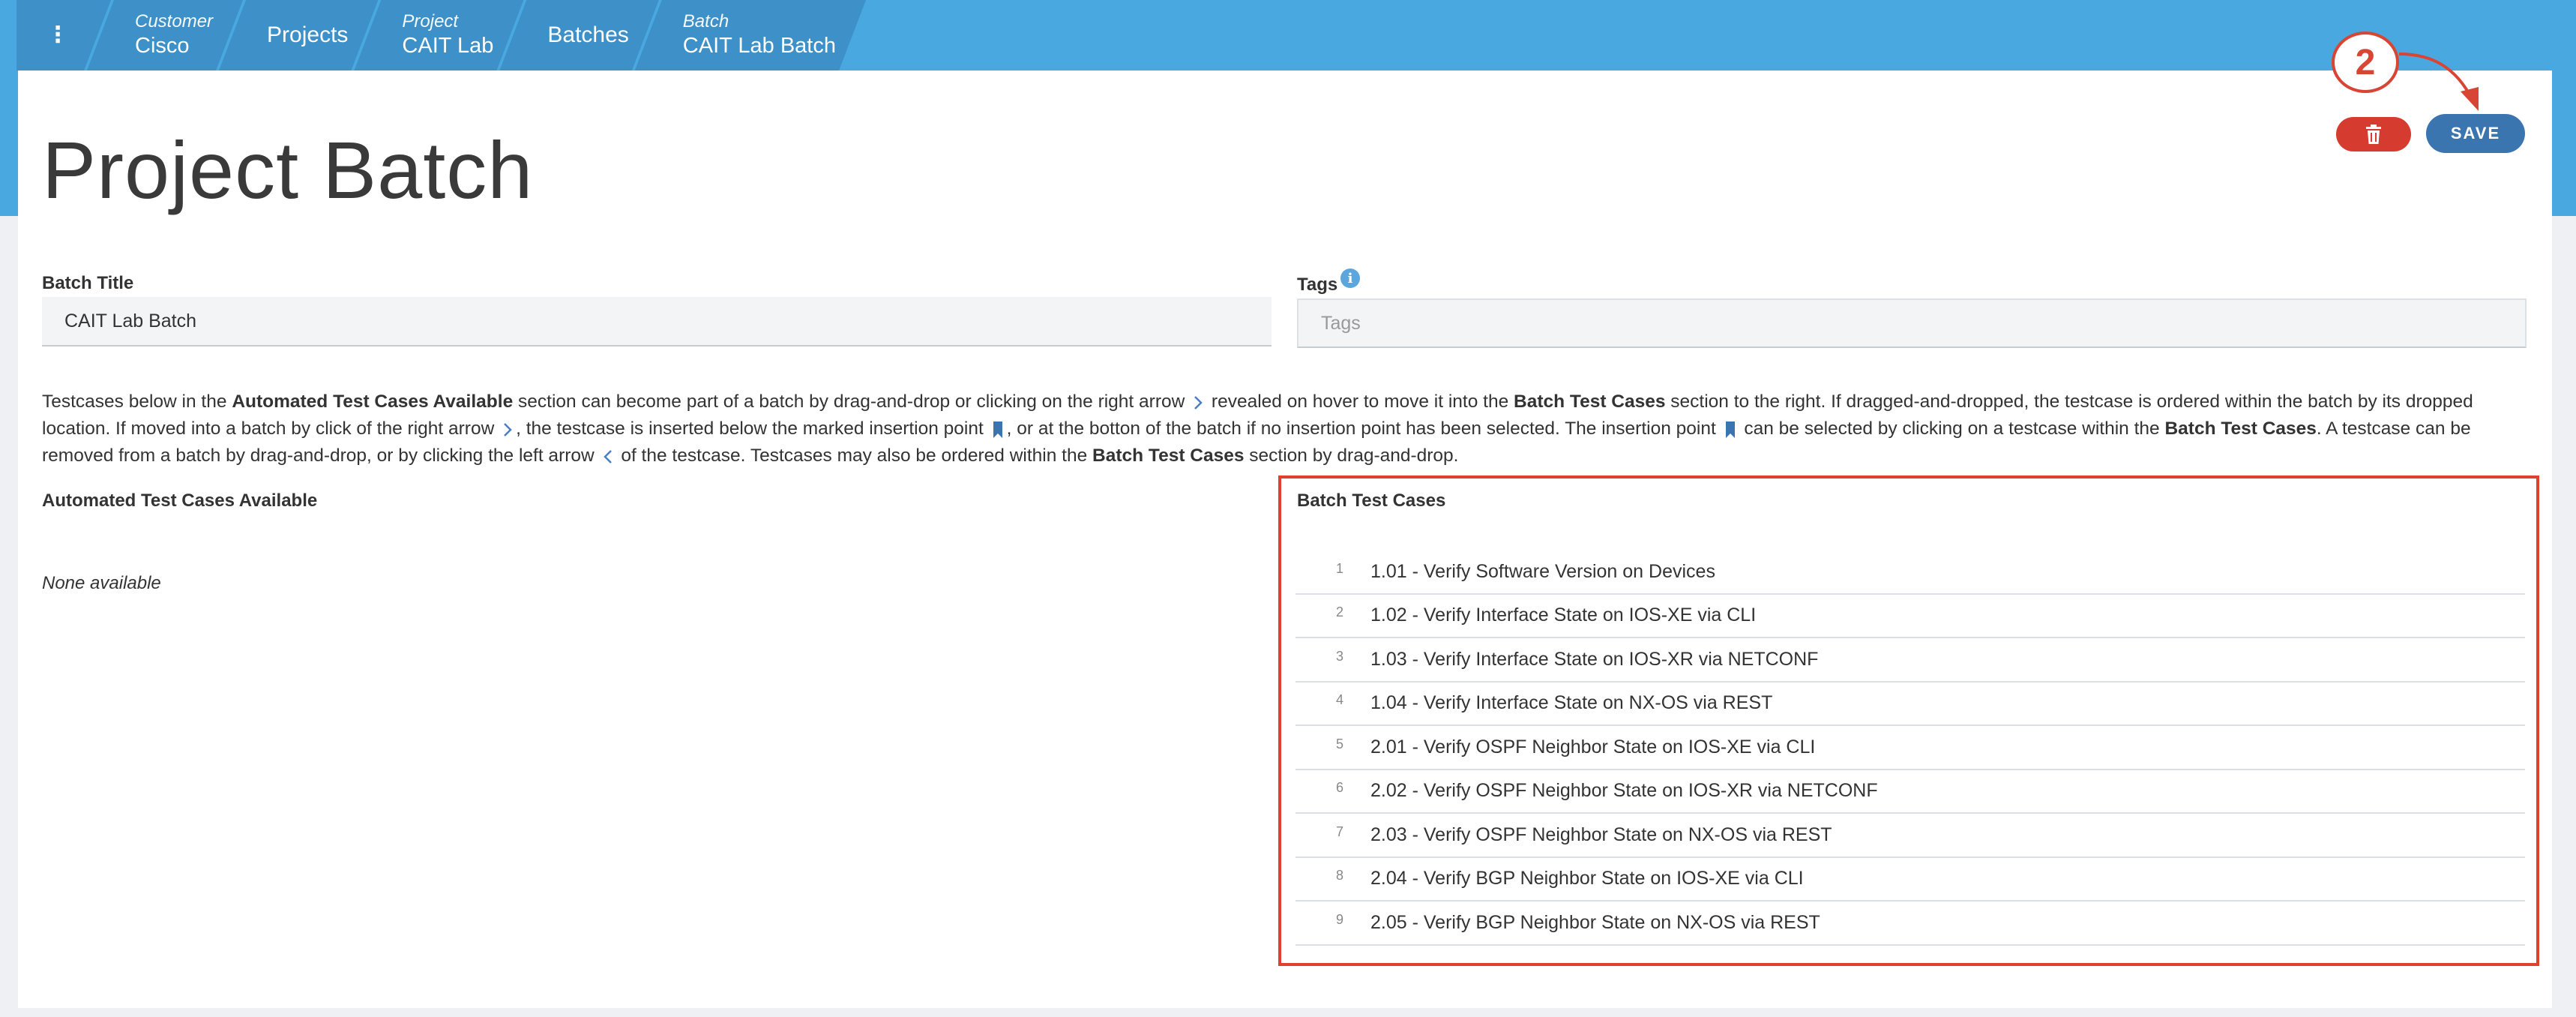 Image resolution: width=2576 pixels, height=1017 pixels. I want to click on chevron-left-icon, so click(607, 456).